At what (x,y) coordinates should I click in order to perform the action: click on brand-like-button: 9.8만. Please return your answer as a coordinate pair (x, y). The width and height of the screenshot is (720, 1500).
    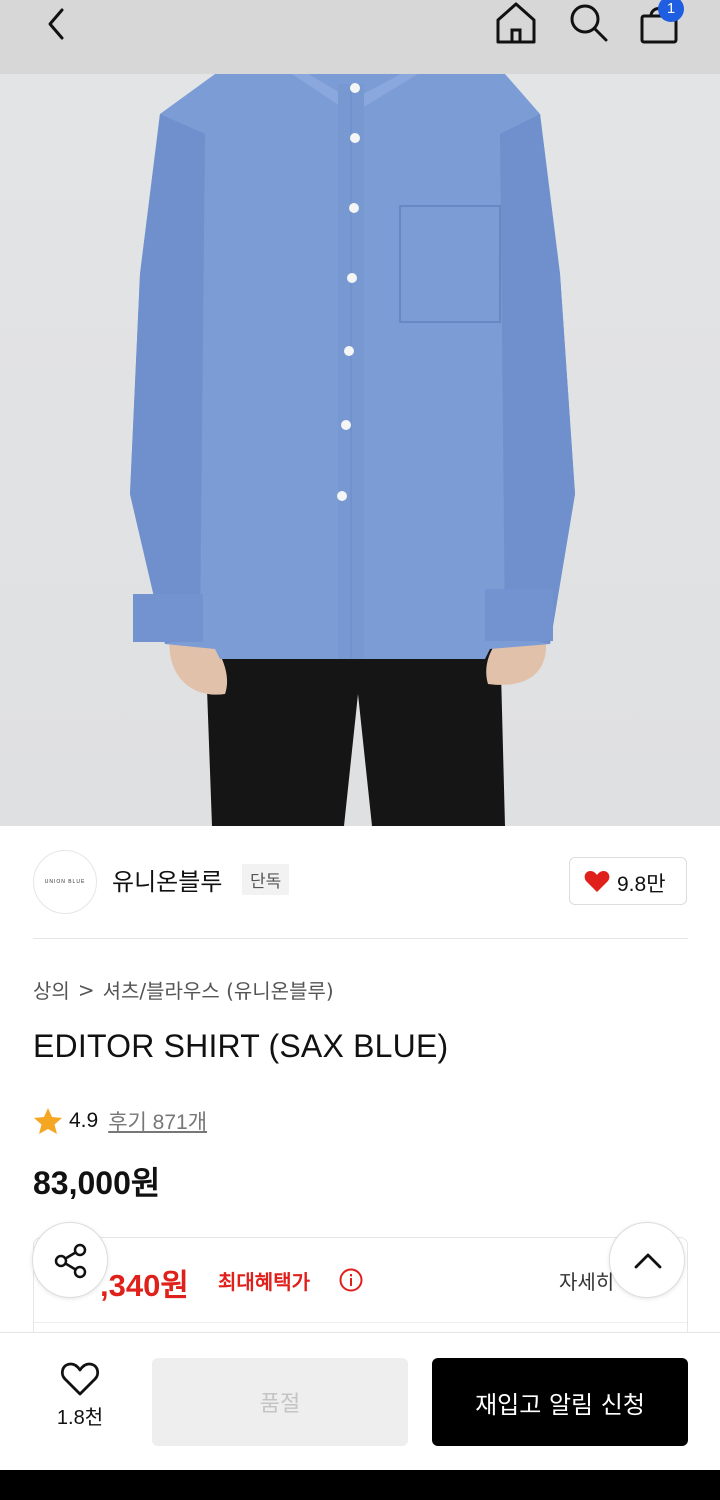
    Looking at the image, I should click on (628, 881).